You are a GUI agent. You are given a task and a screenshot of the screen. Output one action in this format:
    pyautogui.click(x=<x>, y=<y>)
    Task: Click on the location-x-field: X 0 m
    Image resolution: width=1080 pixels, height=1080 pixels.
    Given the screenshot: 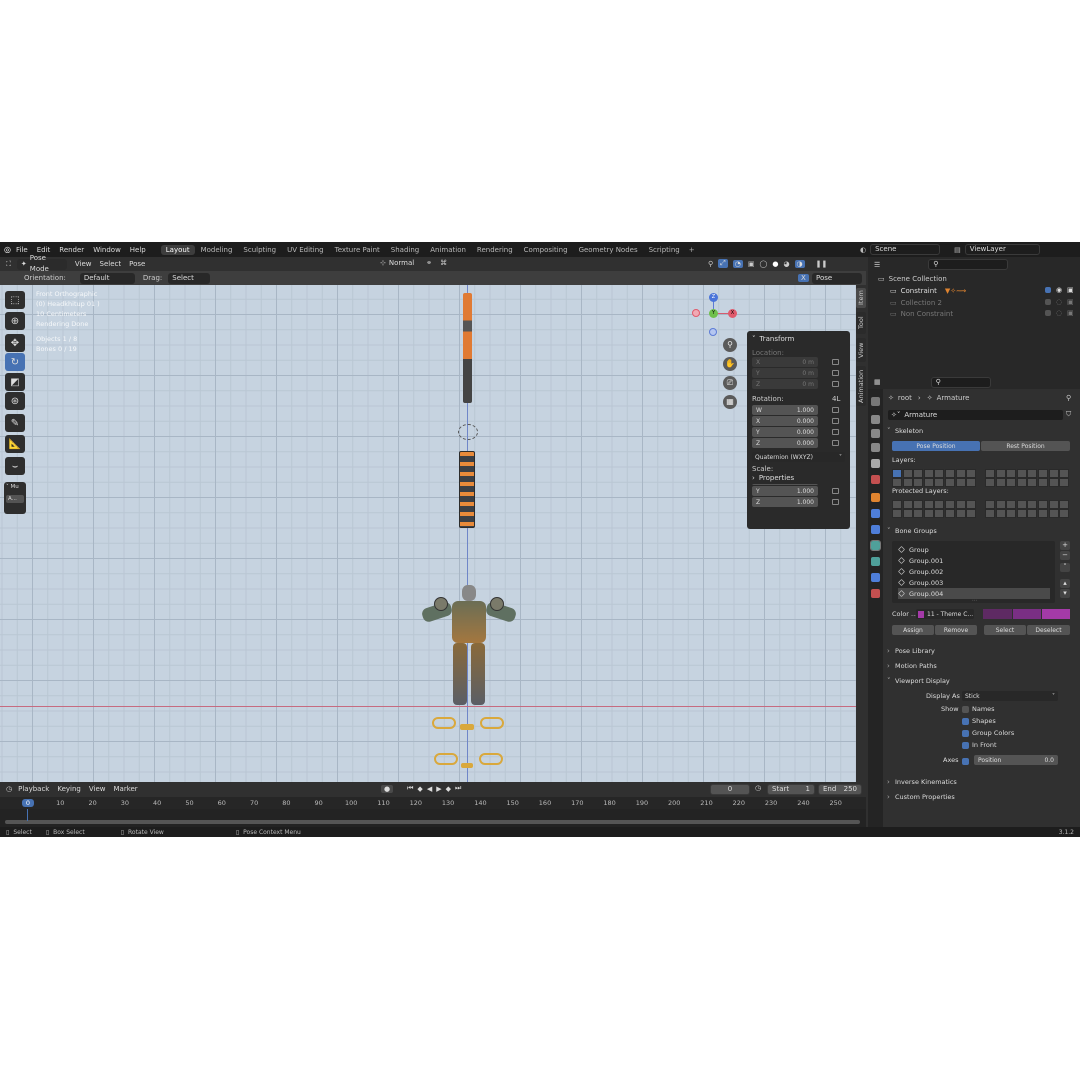 What is the action you would take?
    pyautogui.click(x=785, y=362)
    